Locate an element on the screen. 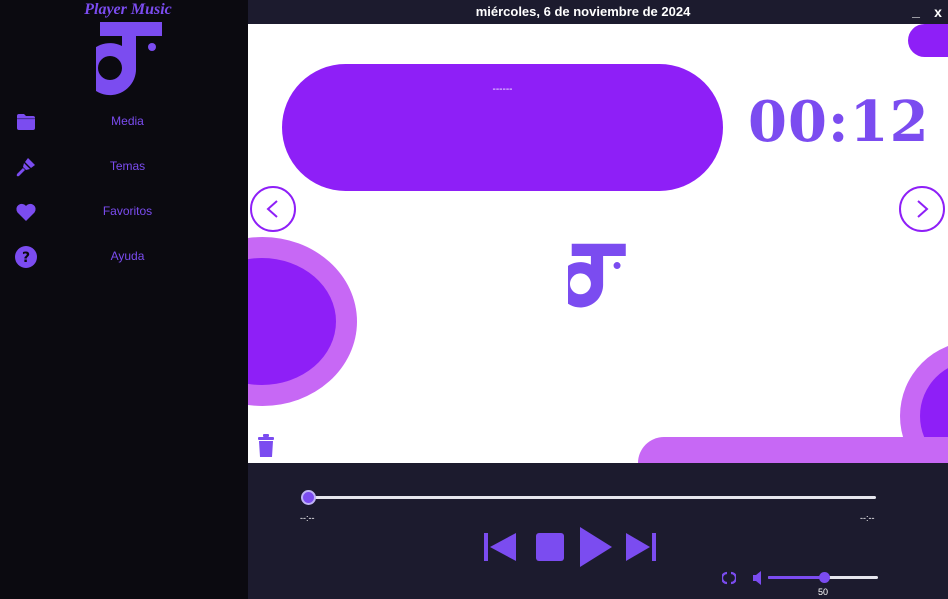 The height and width of the screenshot is (599, 948). total-time: --:-- is located at coordinates (867, 518).